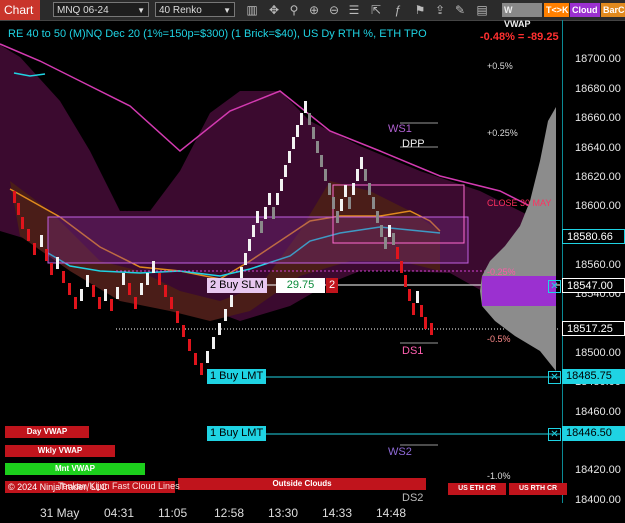 This screenshot has height=523, width=625. Describe the element at coordinates (585, 10) in the screenshot. I see `cloud-chip: Cloud` at that location.